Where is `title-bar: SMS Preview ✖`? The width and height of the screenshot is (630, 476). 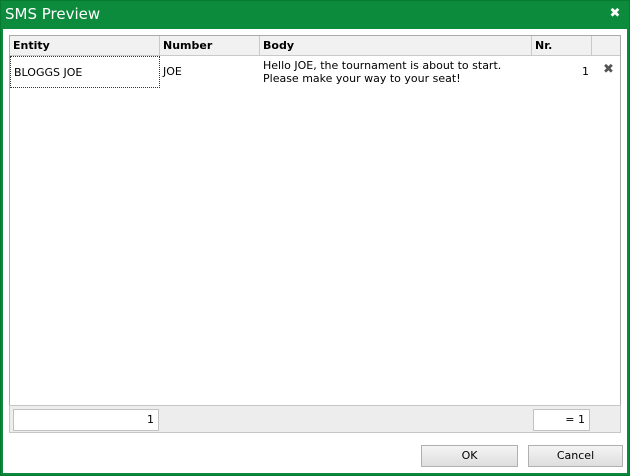 title-bar: SMS Preview ✖ is located at coordinates (315, 15).